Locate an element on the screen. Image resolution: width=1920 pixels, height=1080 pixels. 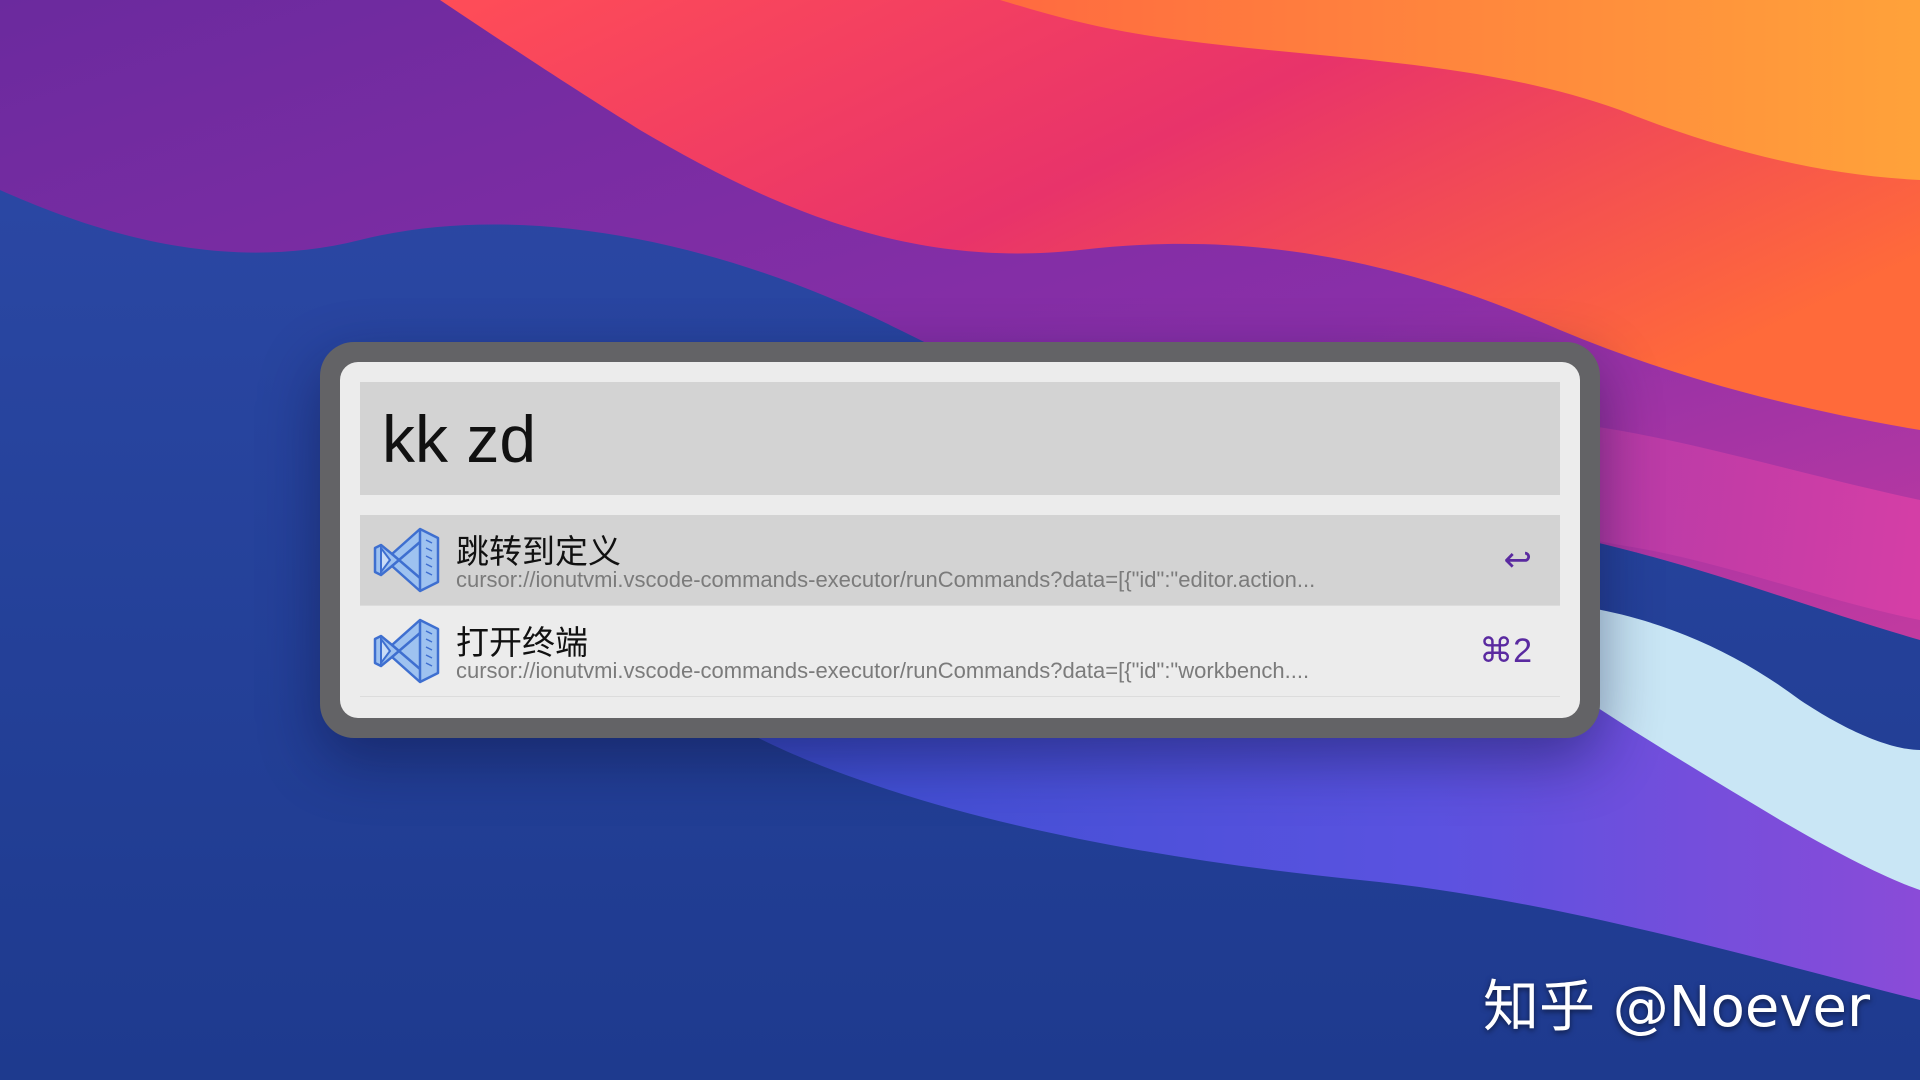
shortcut-hint: ⌘2 is located at coordinates (1505, 651).